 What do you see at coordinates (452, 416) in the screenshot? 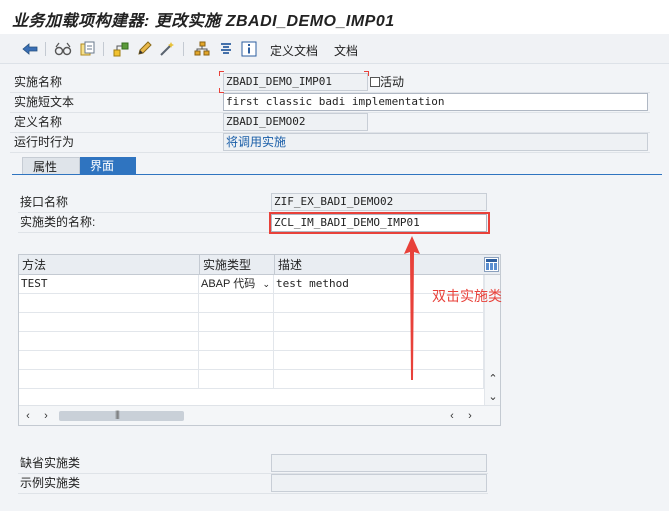
I see `scroll-left-end-icon: ‹` at bounding box center [452, 416].